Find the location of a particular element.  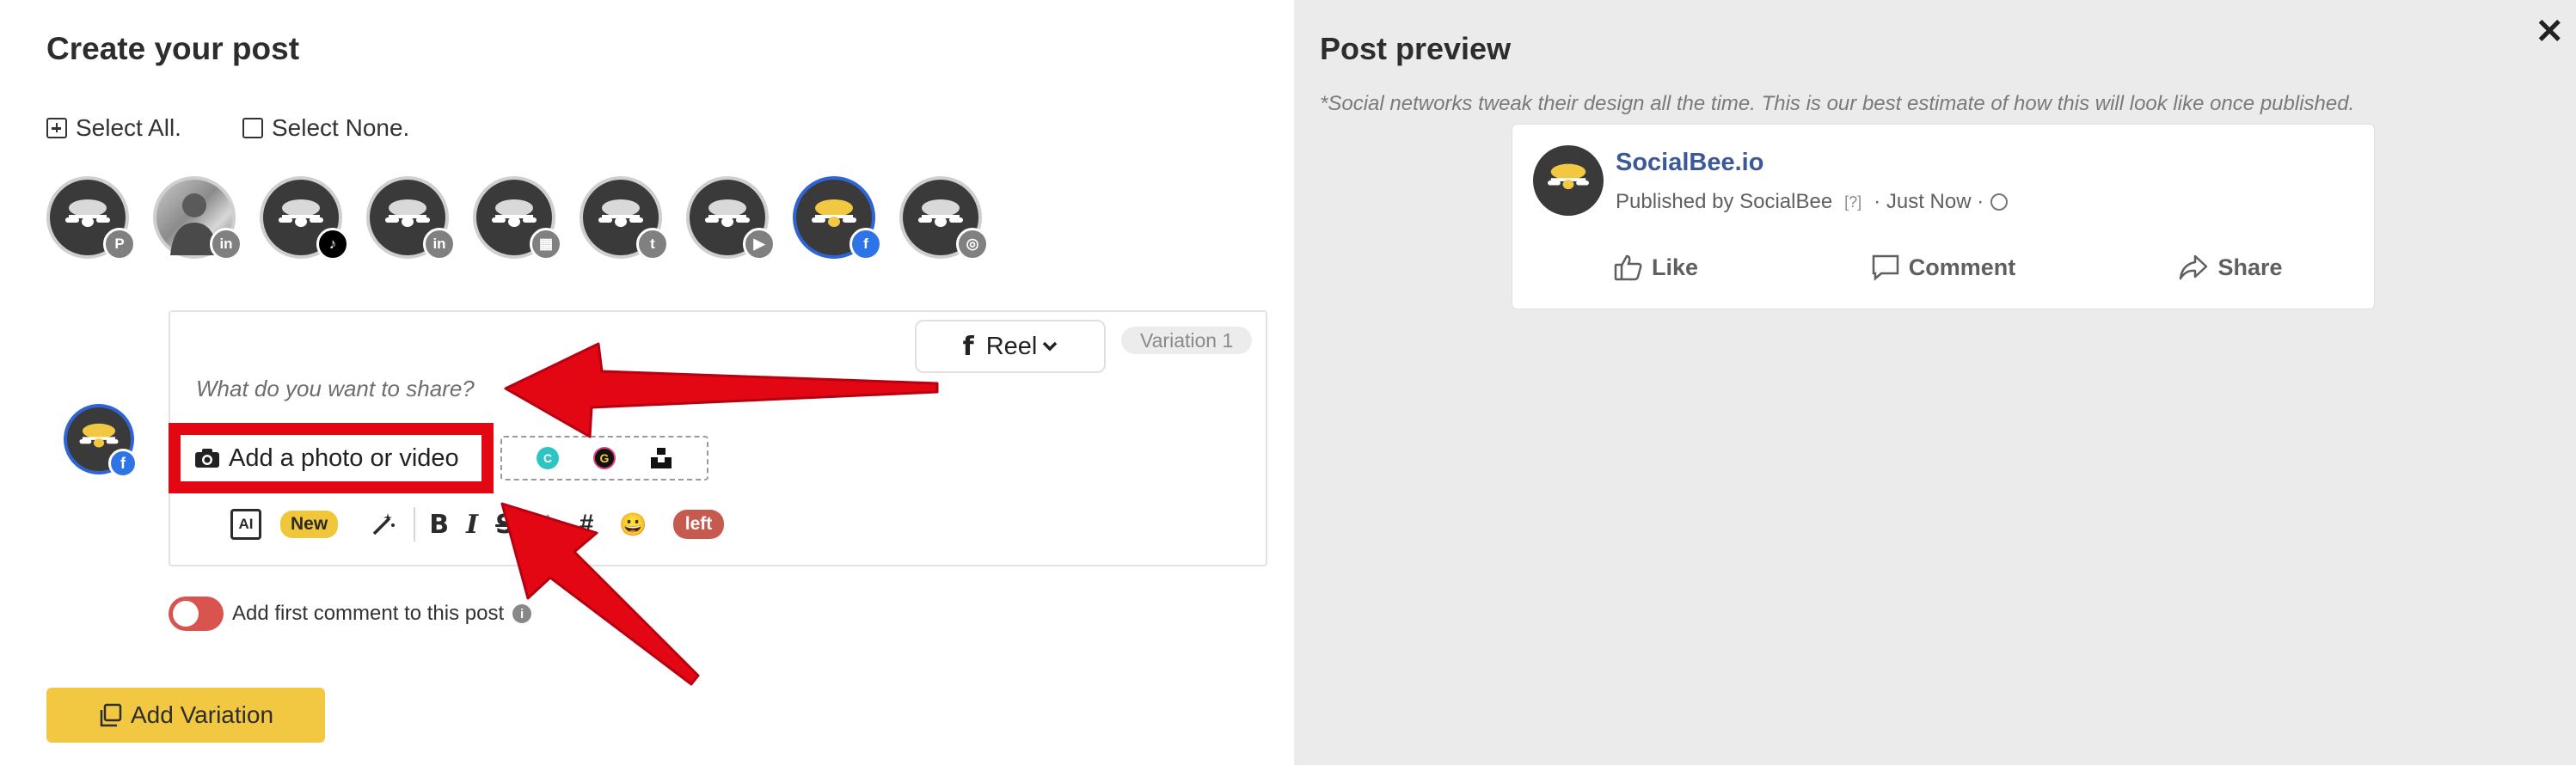

copy-icon is located at coordinates (111, 715).